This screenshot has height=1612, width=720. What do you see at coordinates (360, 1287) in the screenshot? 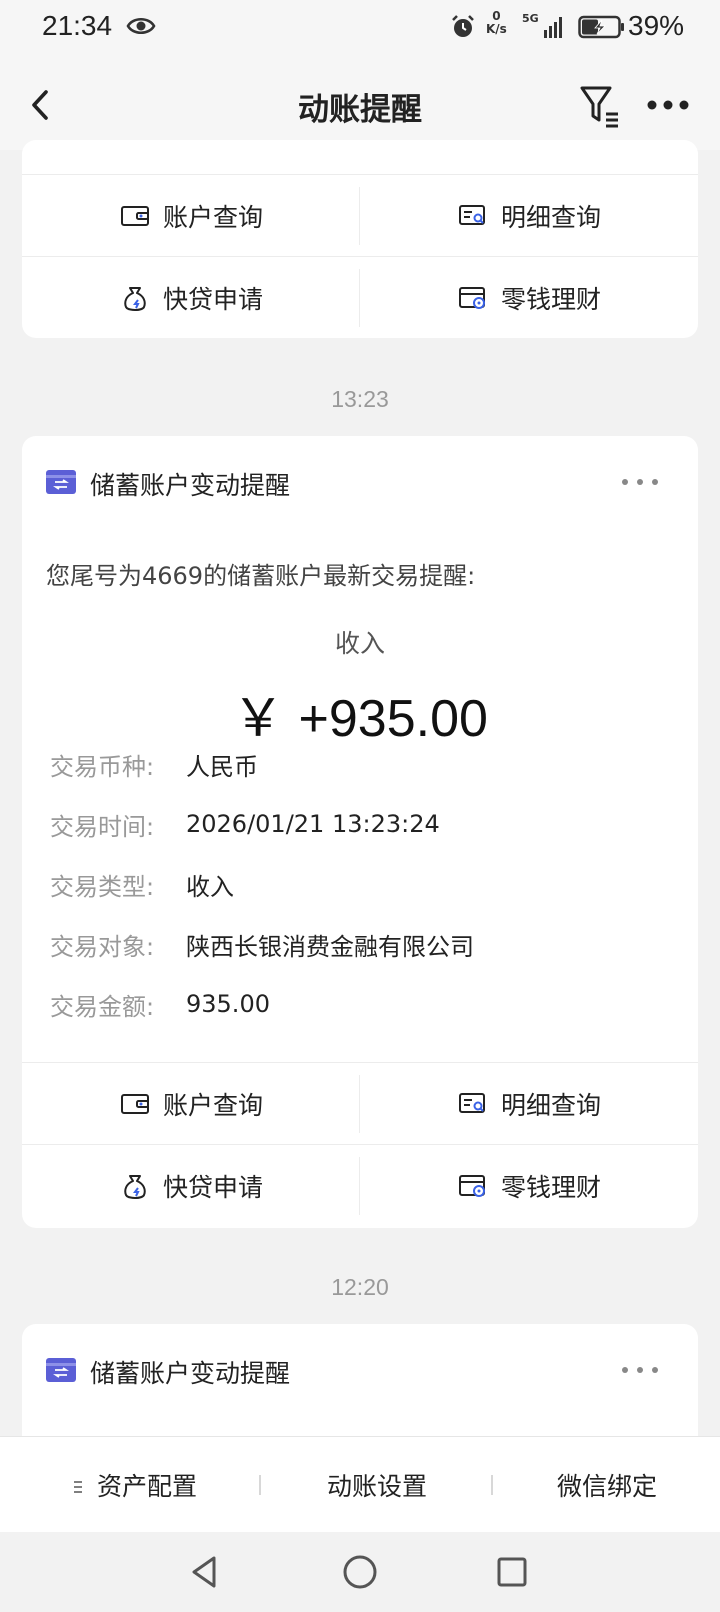
I see `time-separator: 12:20` at bounding box center [360, 1287].